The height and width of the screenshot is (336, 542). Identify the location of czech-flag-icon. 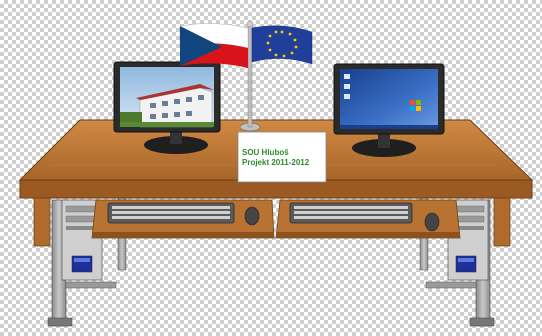
(214, 45).